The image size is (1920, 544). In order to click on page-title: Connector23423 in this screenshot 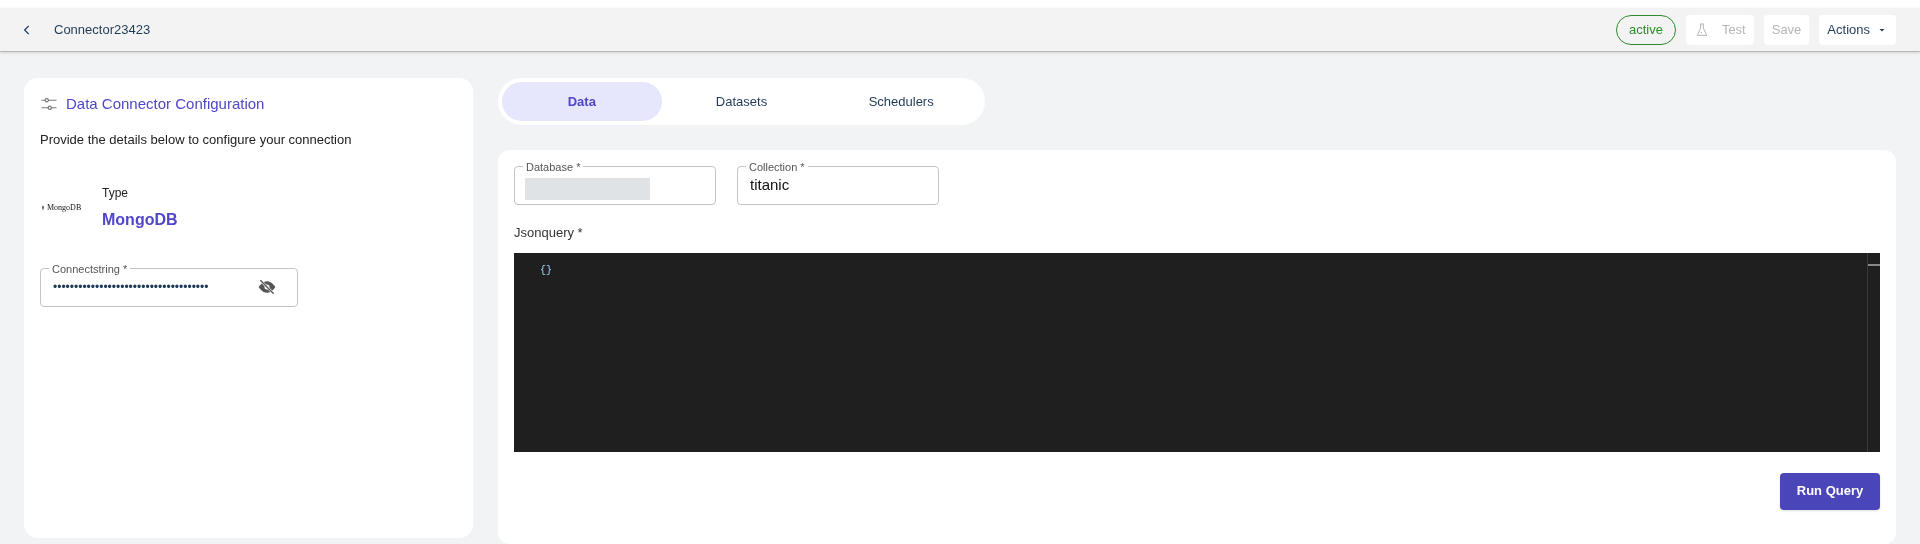, I will do `click(102, 29)`.